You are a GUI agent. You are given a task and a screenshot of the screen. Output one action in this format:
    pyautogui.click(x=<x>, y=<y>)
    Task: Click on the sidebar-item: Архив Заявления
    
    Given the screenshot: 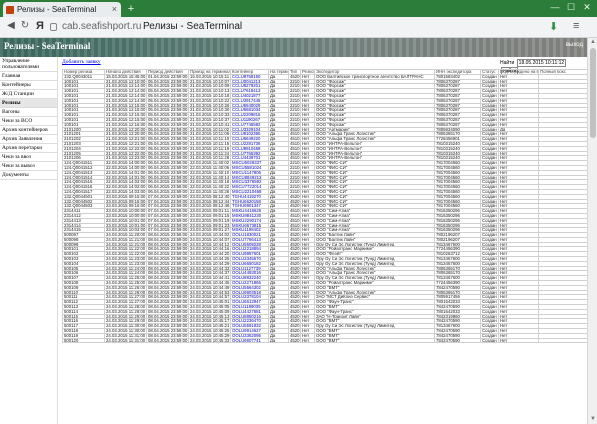 What is the action you would take?
    pyautogui.click(x=28, y=139)
    